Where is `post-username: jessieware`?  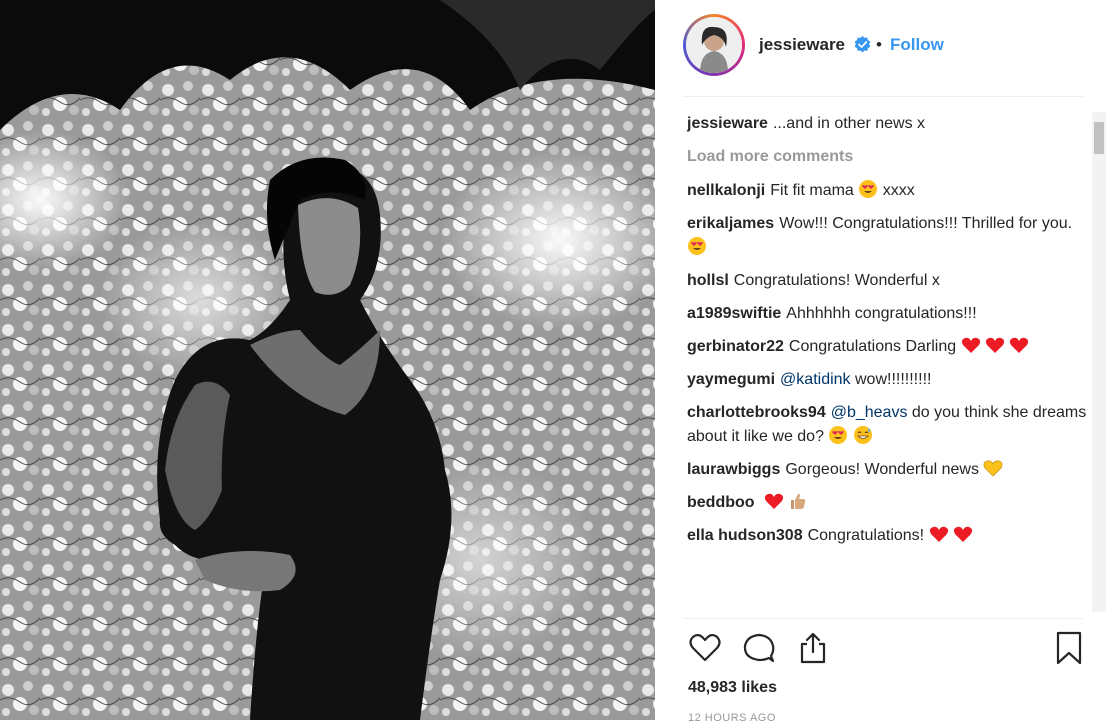 post-username: jessieware is located at coordinates (802, 45).